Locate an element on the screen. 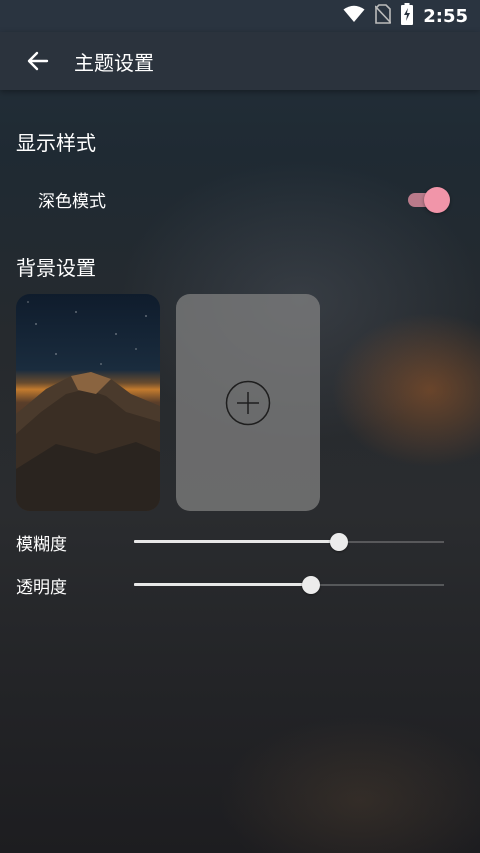 Image resolution: width=480 pixels, height=853 pixels. section-title-display: 显示样式 is located at coordinates (56, 143).